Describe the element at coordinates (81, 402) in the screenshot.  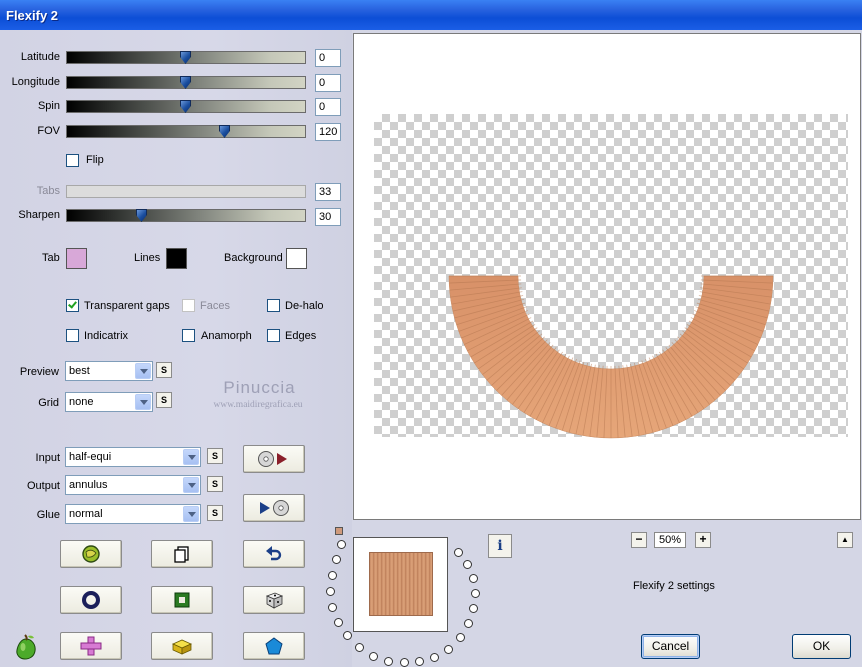
I see `grid-select-value: none` at that location.